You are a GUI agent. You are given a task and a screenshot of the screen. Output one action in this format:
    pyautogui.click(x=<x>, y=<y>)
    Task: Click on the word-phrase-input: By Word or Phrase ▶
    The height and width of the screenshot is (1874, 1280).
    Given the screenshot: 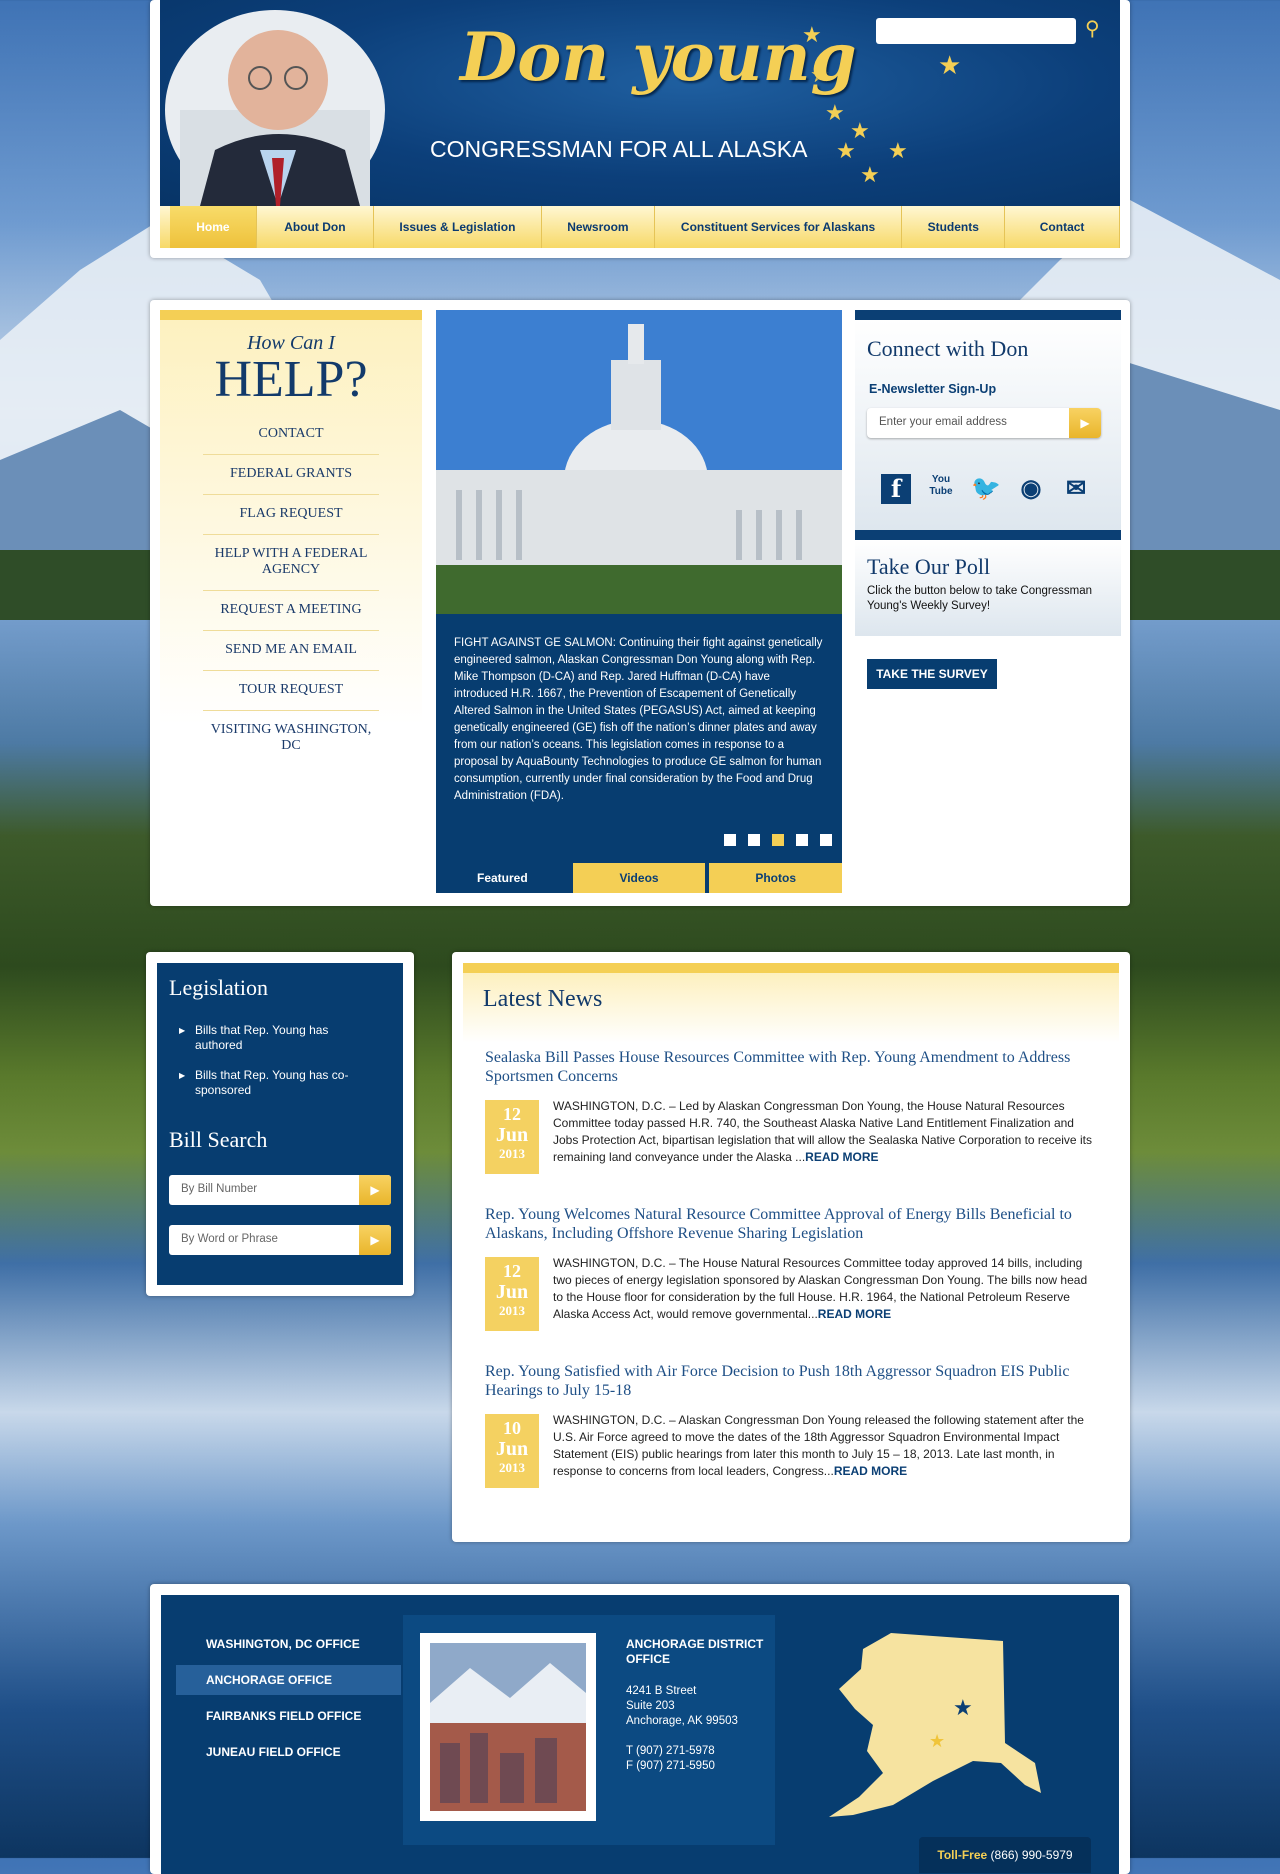 What is the action you would take?
    pyautogui.click(x=280, y=1240)
    